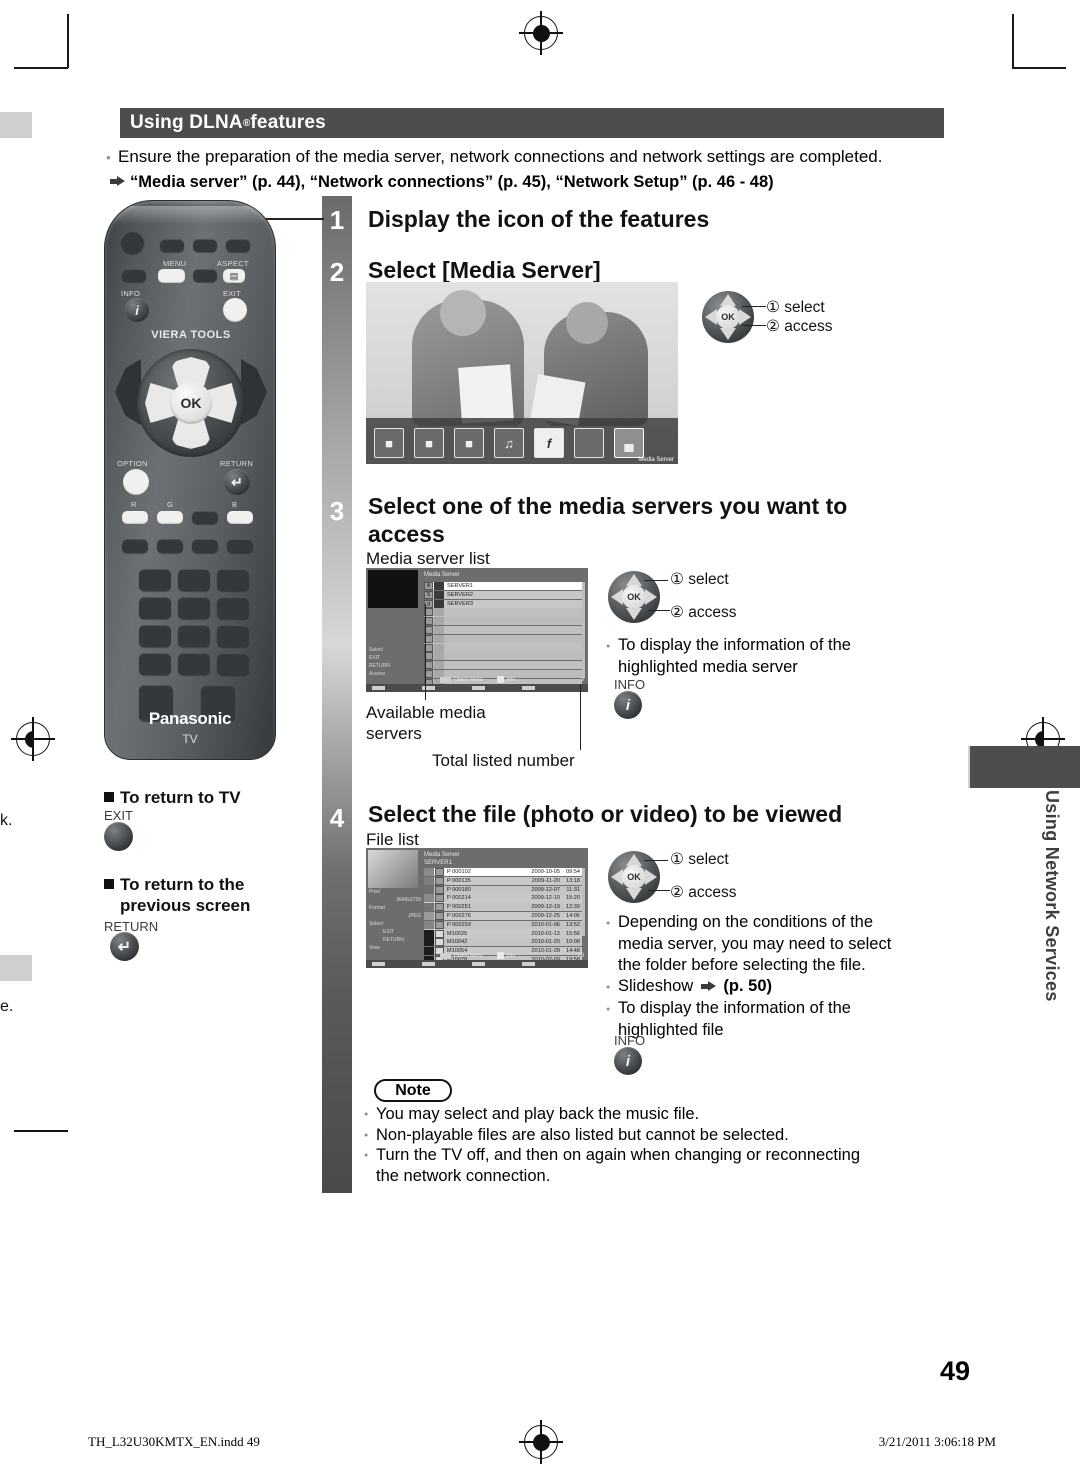 The image size is (1080, 1479). Describe the element at coordinates (589, 443) in the screenshot. I see `blank-icon` at that location.